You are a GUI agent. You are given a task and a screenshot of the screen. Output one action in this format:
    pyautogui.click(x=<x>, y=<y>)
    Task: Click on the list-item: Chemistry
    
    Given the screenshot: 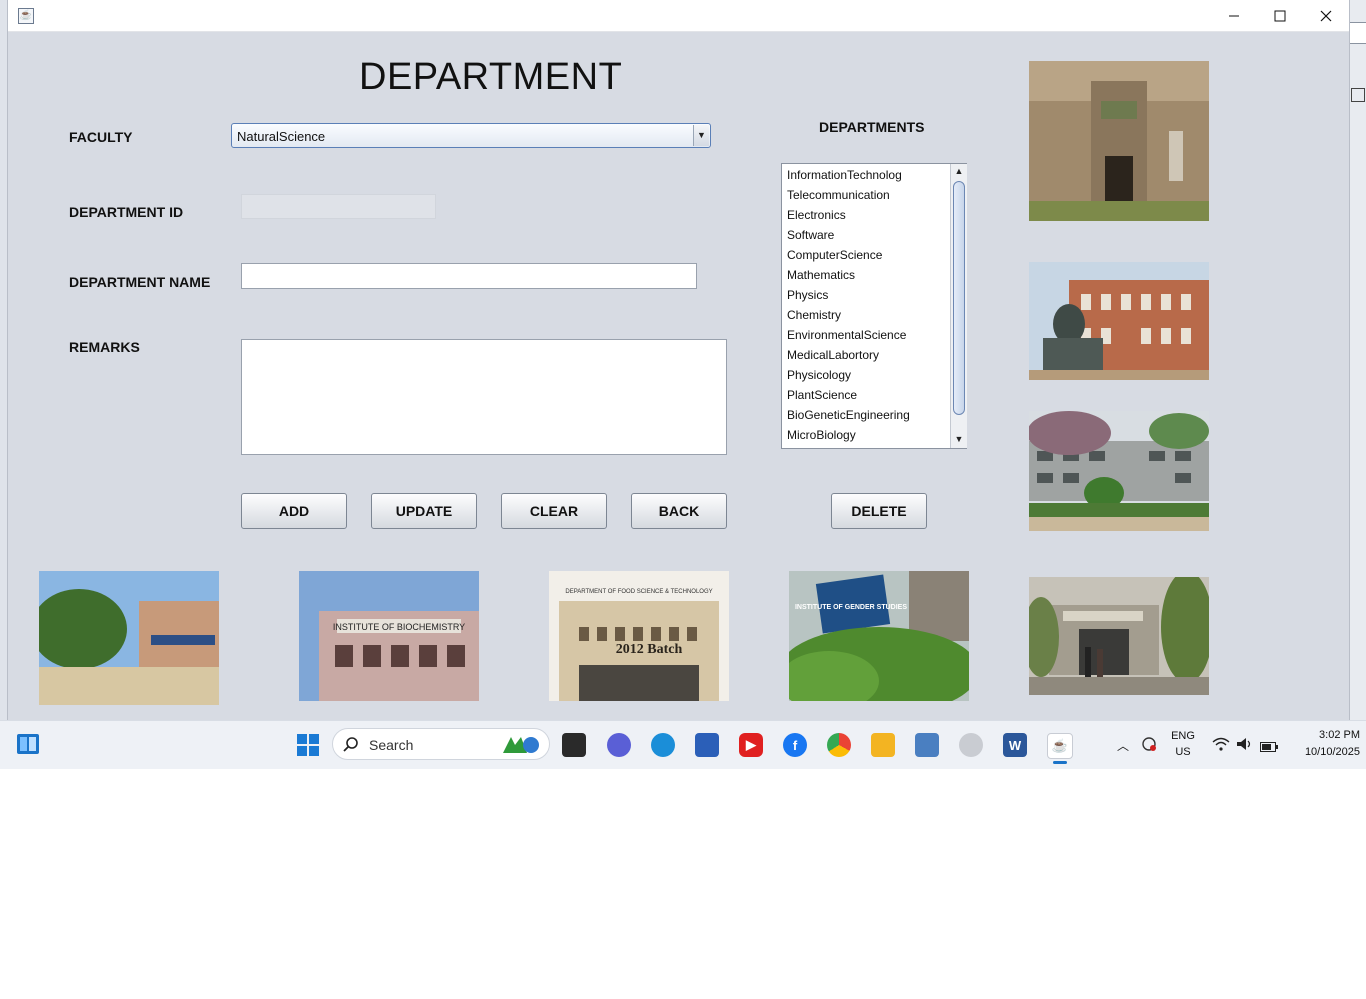 What is the action you would take?
    pyautogui.click(x=814, y=315)
    